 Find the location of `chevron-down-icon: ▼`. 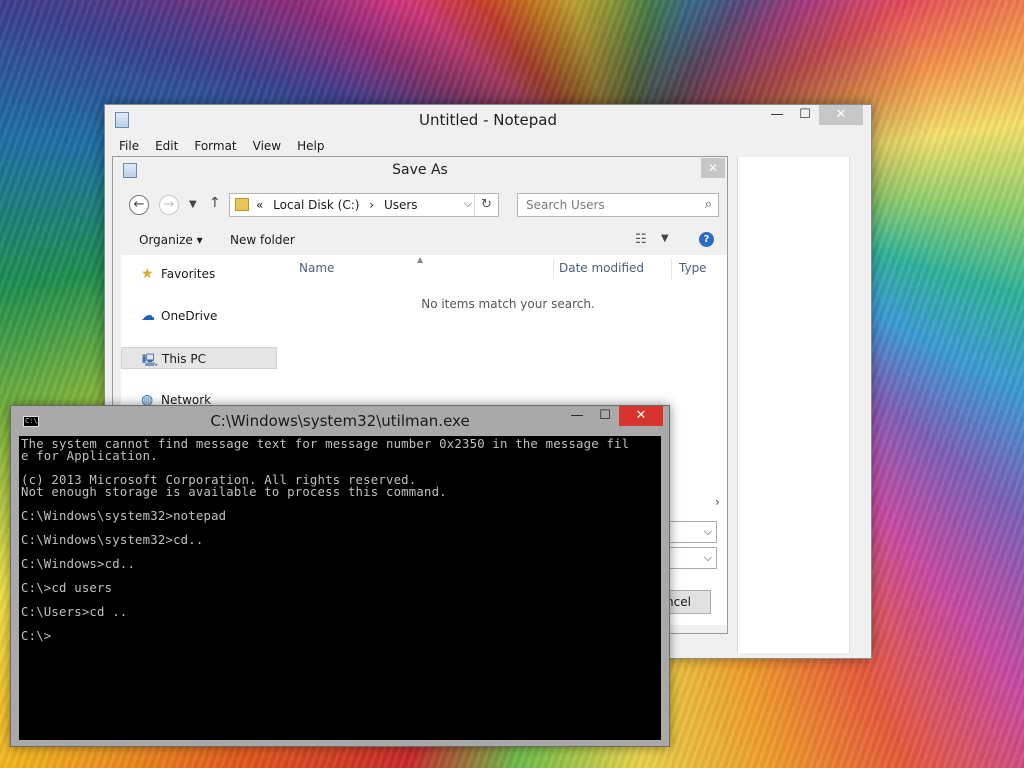

chevron-down-icon: ▼ is located at coordinates (665, 238).